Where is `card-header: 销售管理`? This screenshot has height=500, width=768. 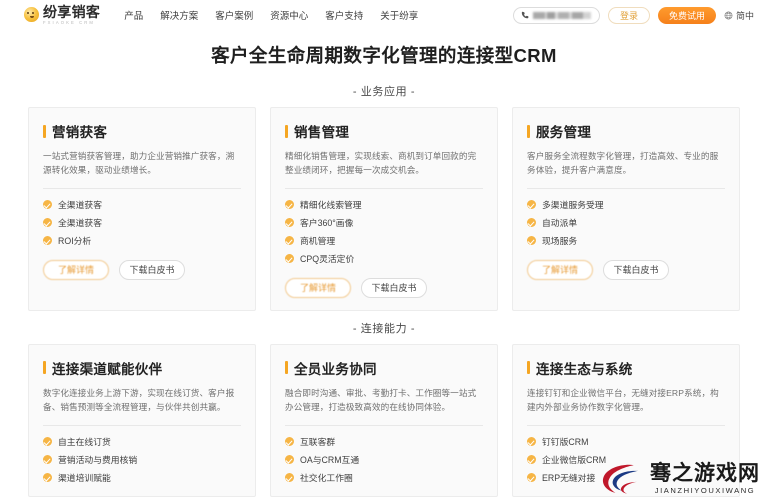
card-header: 销售管理 is located at coordinates (384, 131).